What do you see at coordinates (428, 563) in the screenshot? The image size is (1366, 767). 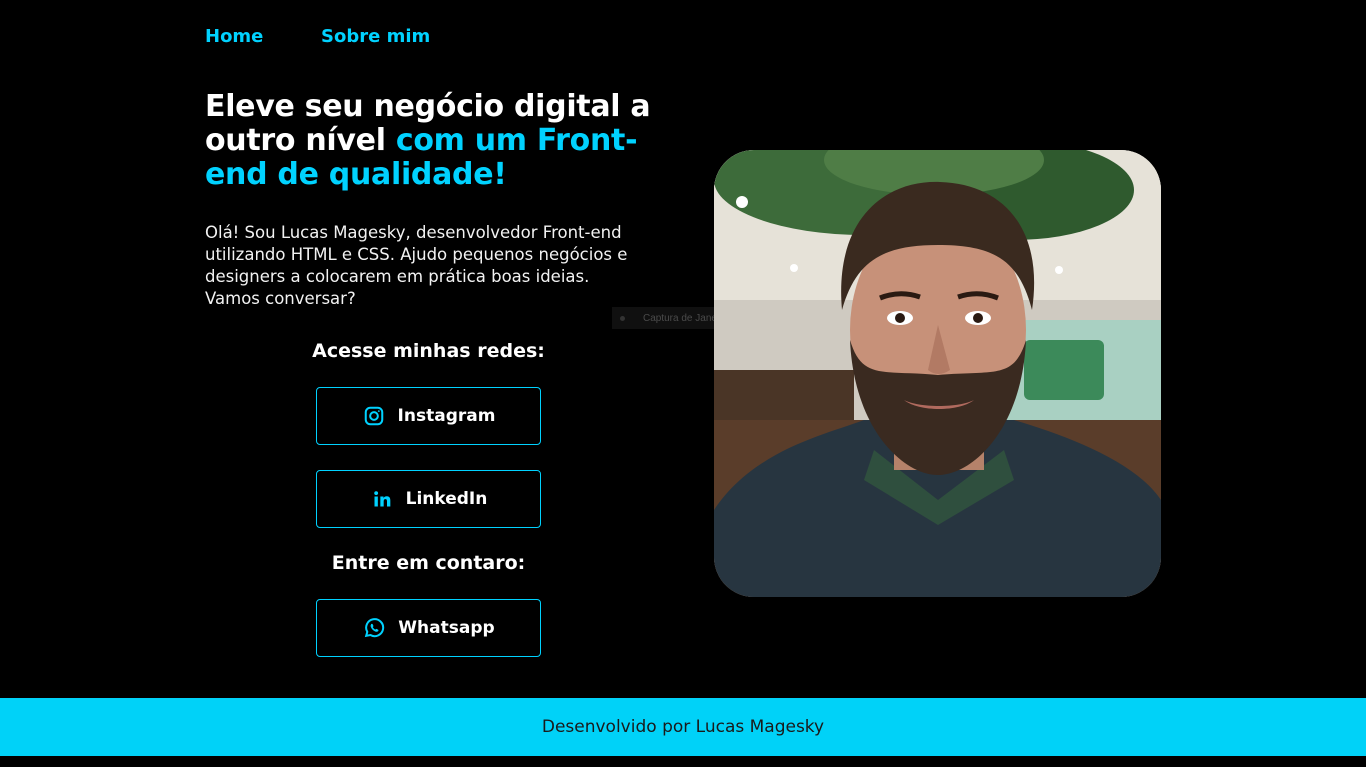 I see `contact-section-title: Entre em contaro:` at bounding box center [428, 563].